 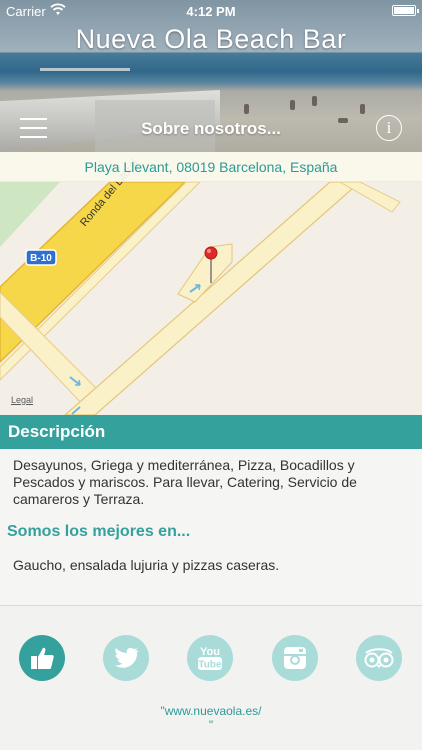 I want to click on clock: 4:12 PM, so click(x=211, y=11).